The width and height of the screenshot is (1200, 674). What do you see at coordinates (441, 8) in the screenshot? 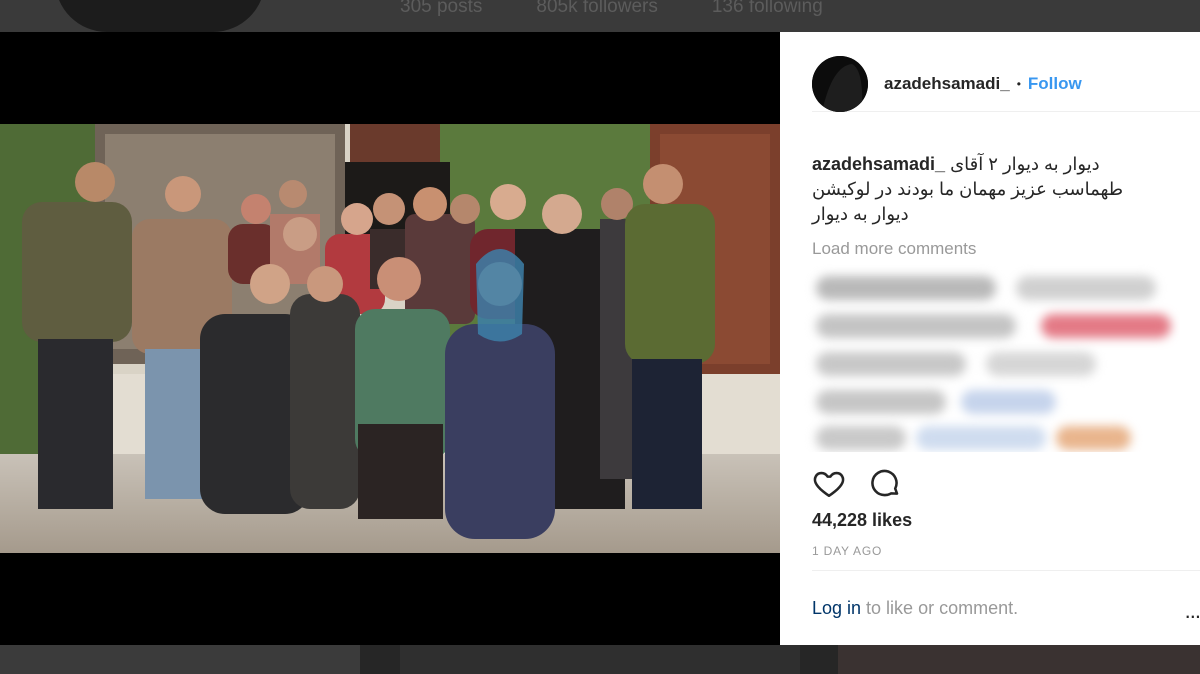
I see `posts-count: 305 posts` at bounding box center [441, 8].